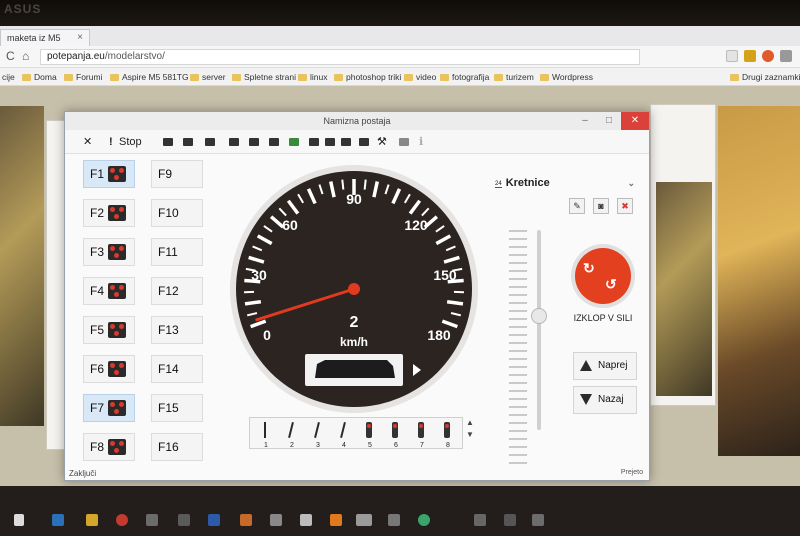  I want to click on bookmark-item: Forumi, so click(83, 77).